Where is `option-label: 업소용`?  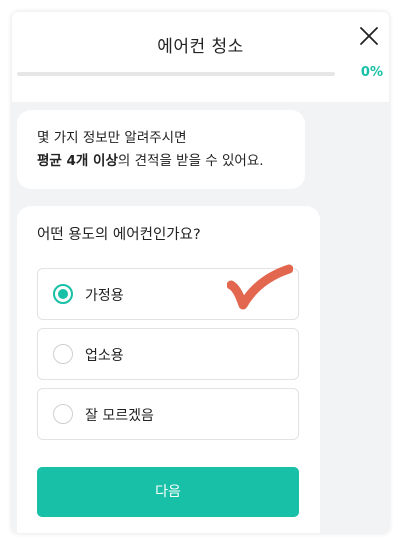
option-label: 업소용 is located at coordinates (104, 356).